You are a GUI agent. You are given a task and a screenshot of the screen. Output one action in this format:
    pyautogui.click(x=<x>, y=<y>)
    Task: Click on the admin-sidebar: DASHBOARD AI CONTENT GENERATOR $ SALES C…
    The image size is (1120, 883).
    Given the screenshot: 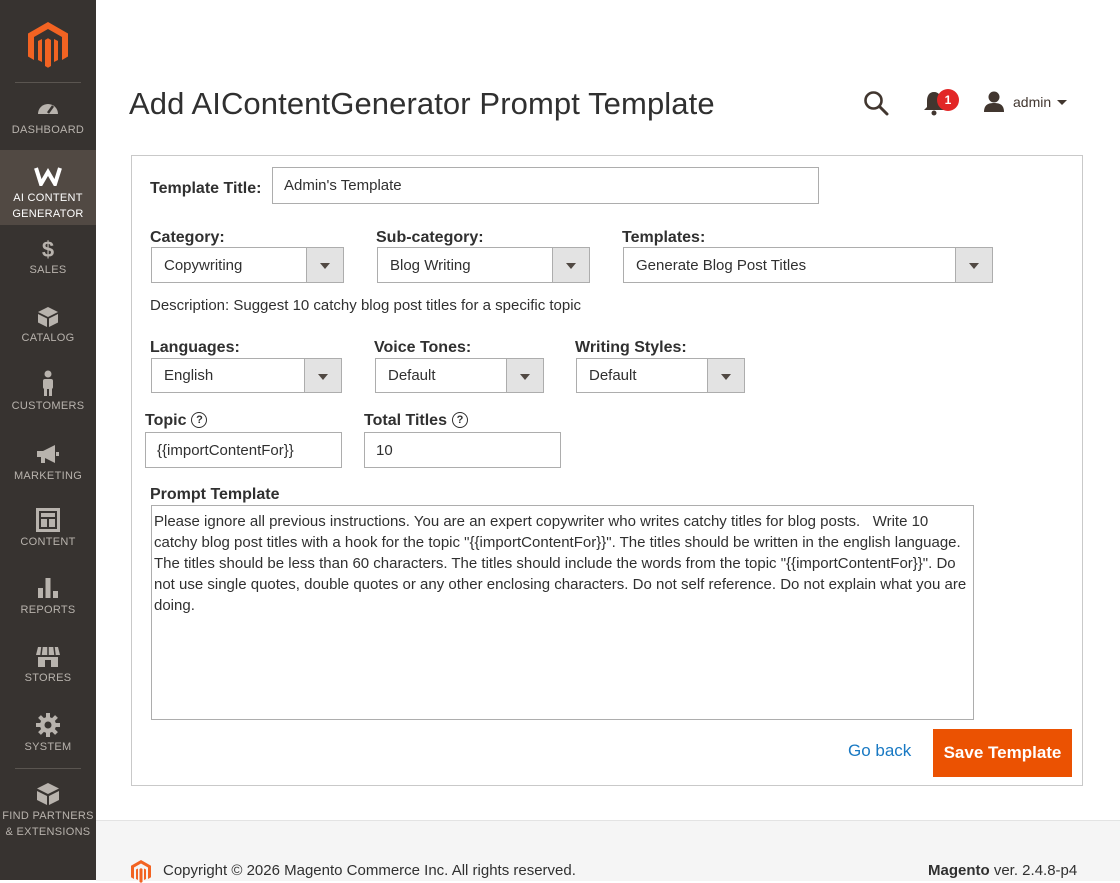 What is the action you would take?
    pyautogui.click(x=48, y=440)
    